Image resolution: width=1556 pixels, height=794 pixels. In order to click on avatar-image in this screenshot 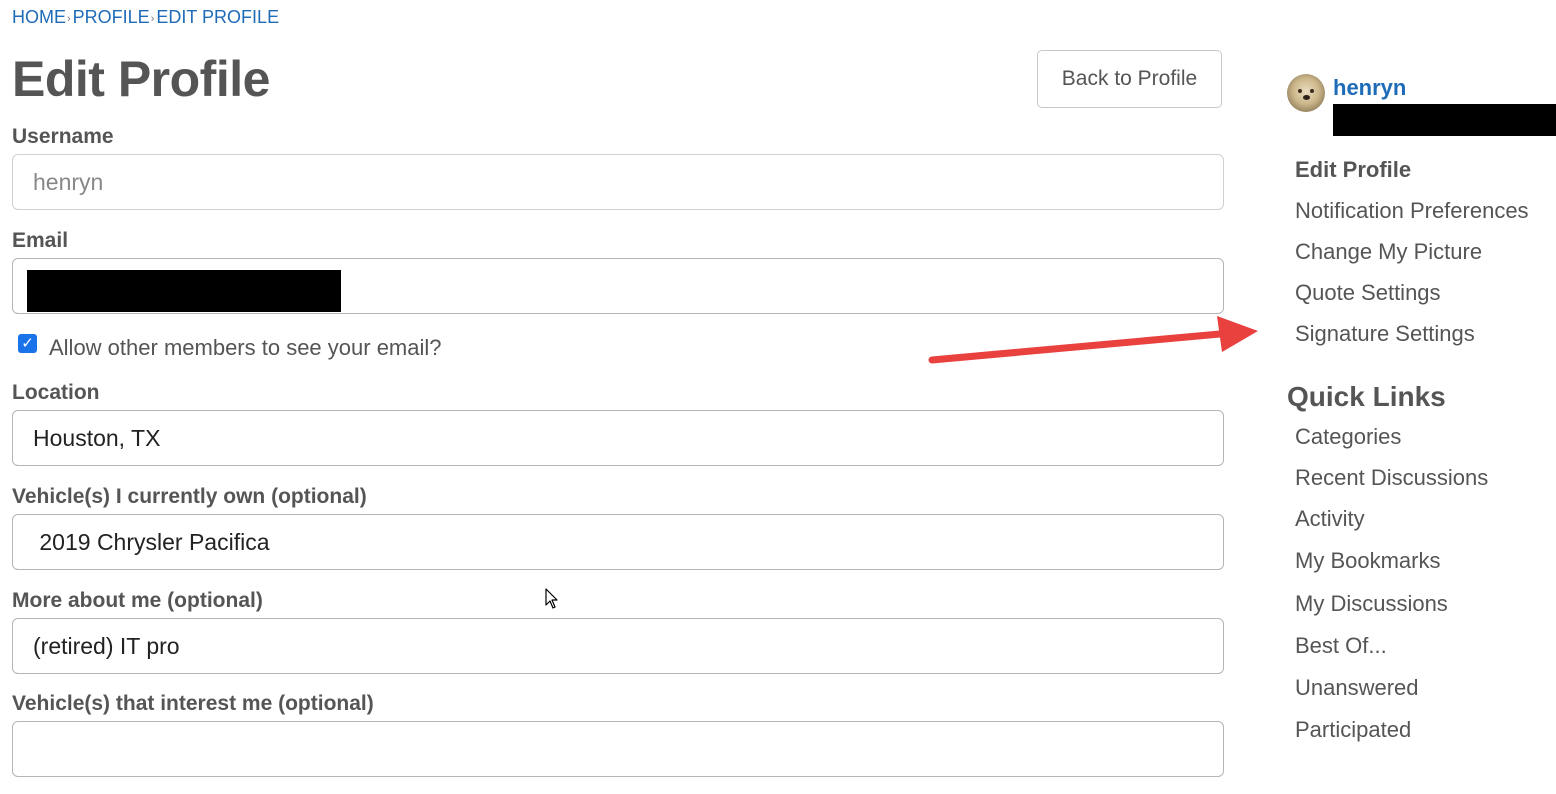, I will do `click(1306, 93)`.